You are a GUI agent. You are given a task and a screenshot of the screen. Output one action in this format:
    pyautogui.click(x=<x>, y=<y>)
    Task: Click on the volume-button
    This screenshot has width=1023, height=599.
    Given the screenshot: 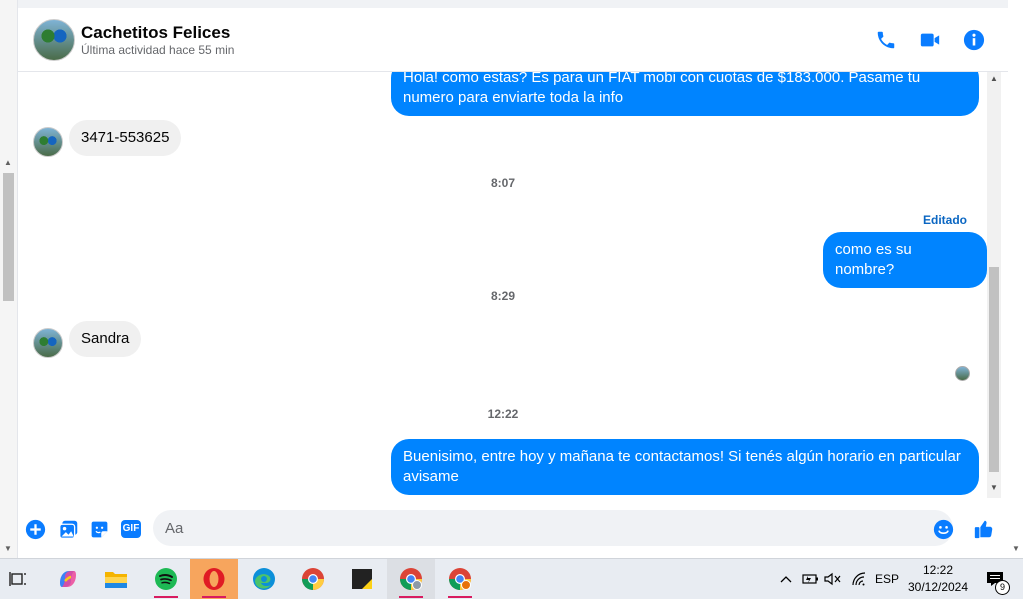 What is the action you would take?
    pyautogui.click(x=833, y=579)
    